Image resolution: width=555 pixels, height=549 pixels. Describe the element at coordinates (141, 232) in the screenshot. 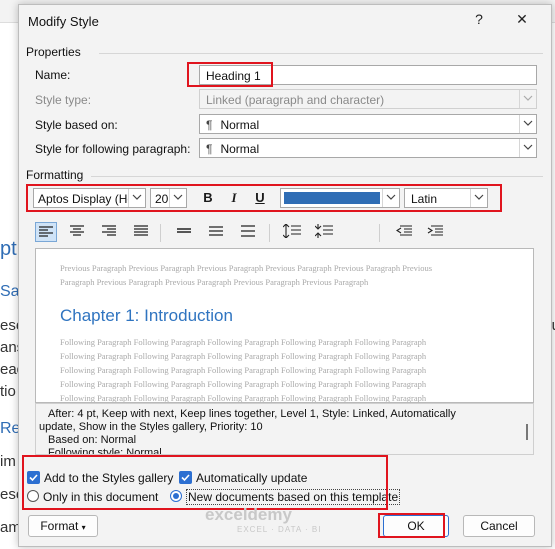

I see `justify-icon` at that location.